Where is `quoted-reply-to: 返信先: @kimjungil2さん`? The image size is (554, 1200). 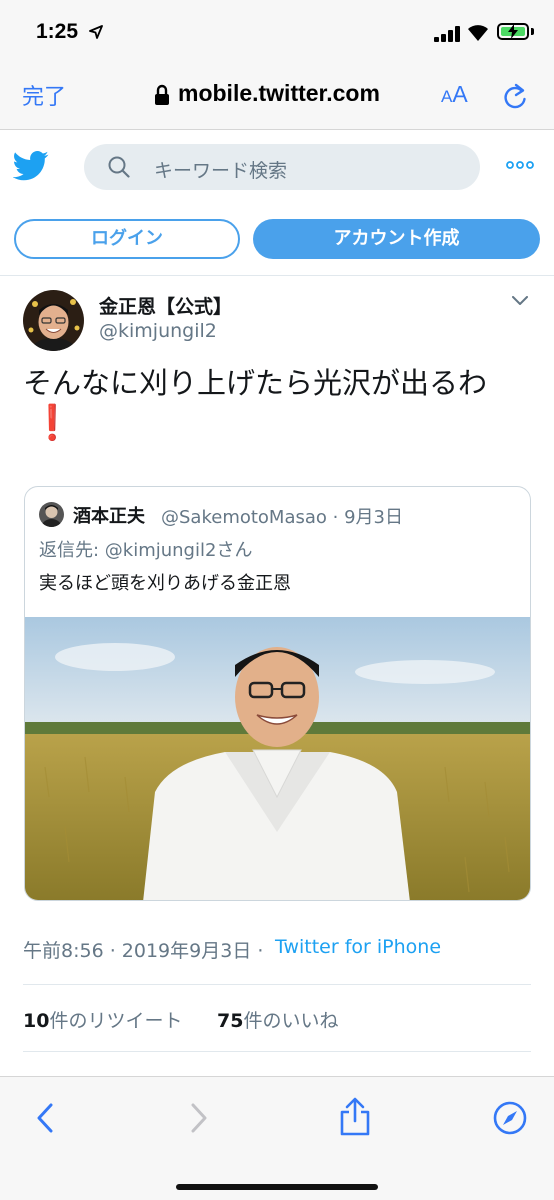
quoted-reply-to: 返信先: @kimjungil2さん is located at coordinates (146, 550).